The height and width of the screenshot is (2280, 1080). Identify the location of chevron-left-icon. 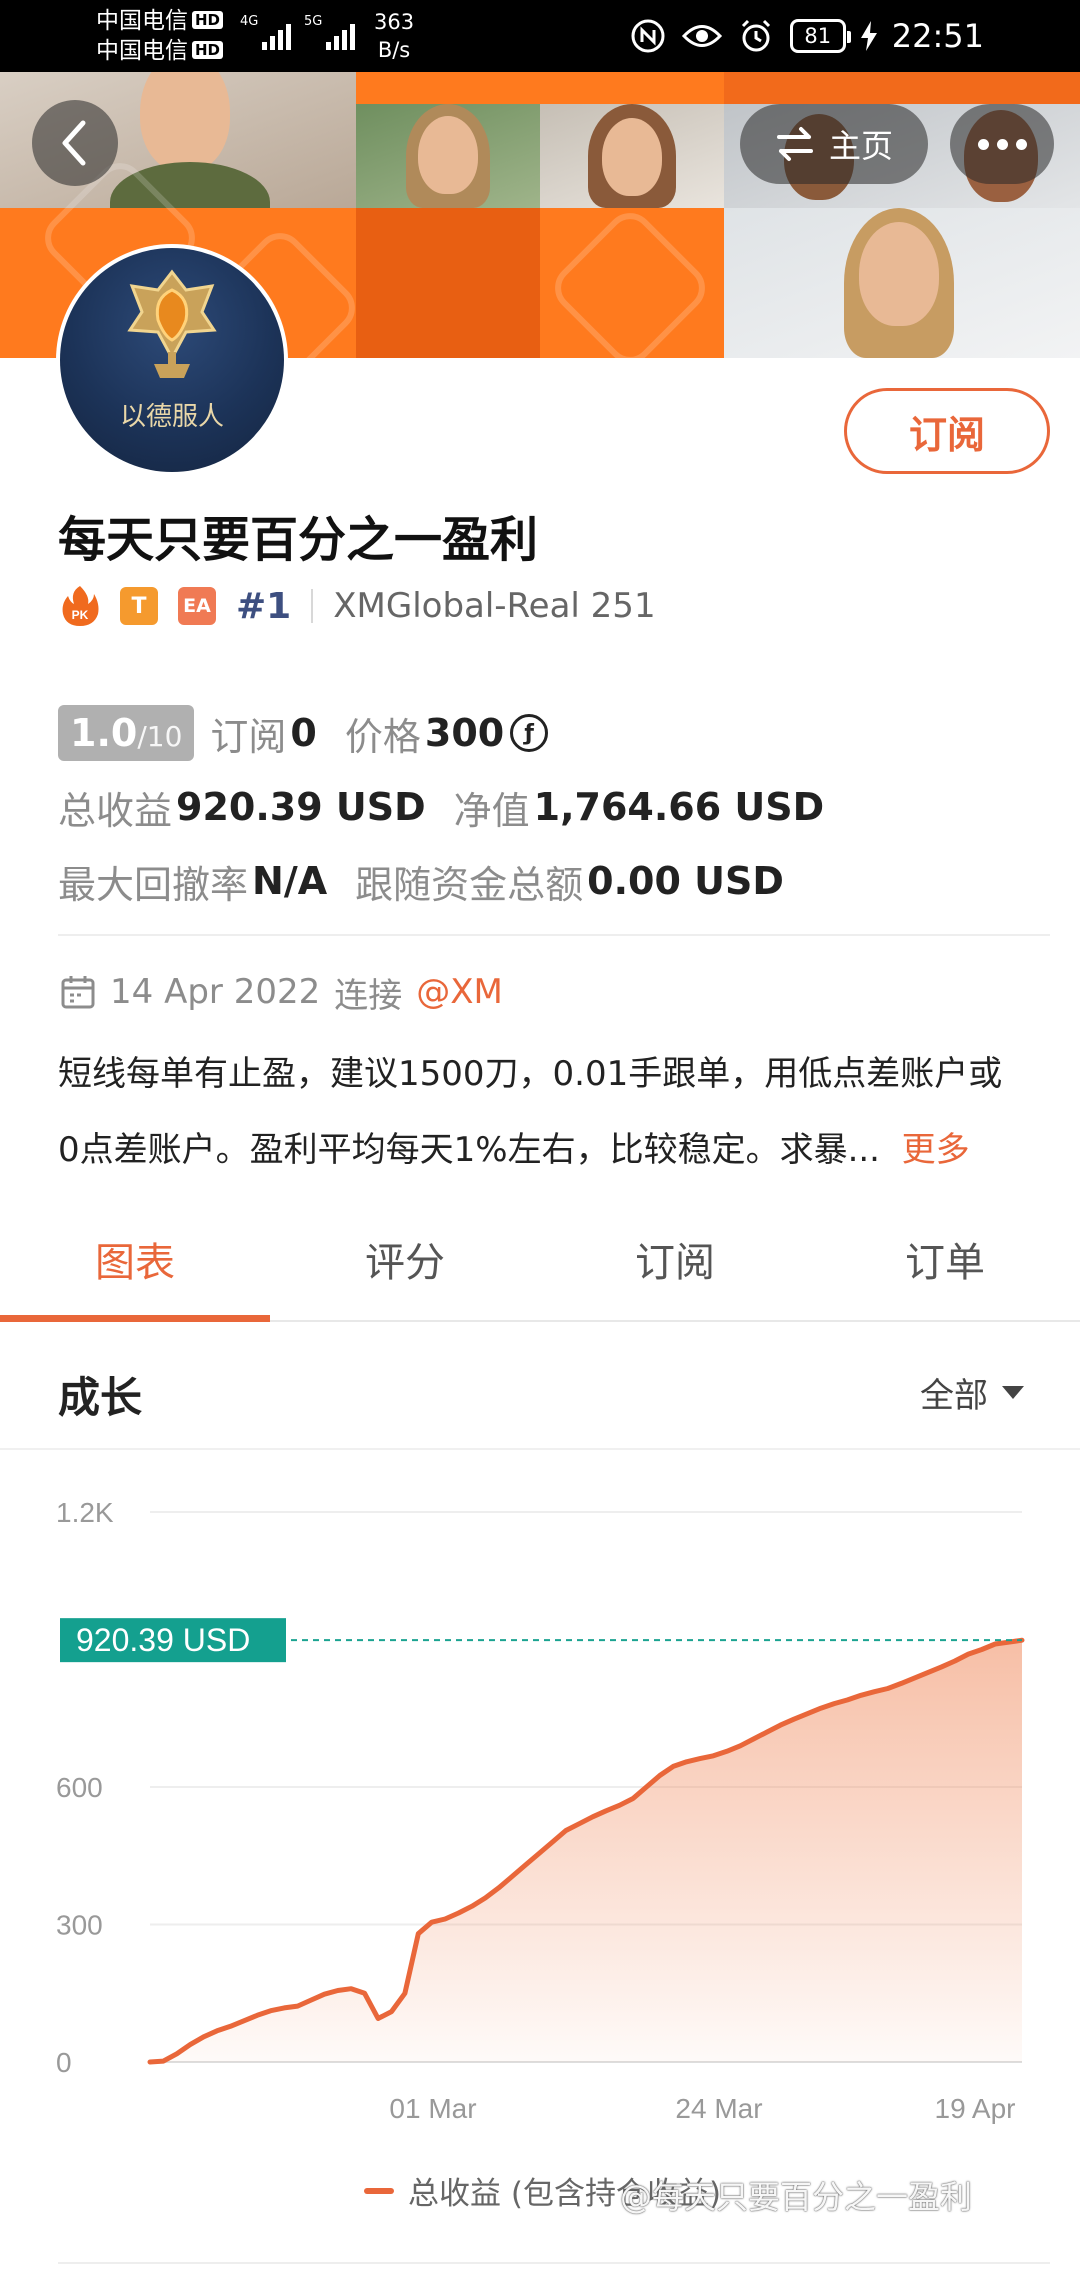
(74, 143).